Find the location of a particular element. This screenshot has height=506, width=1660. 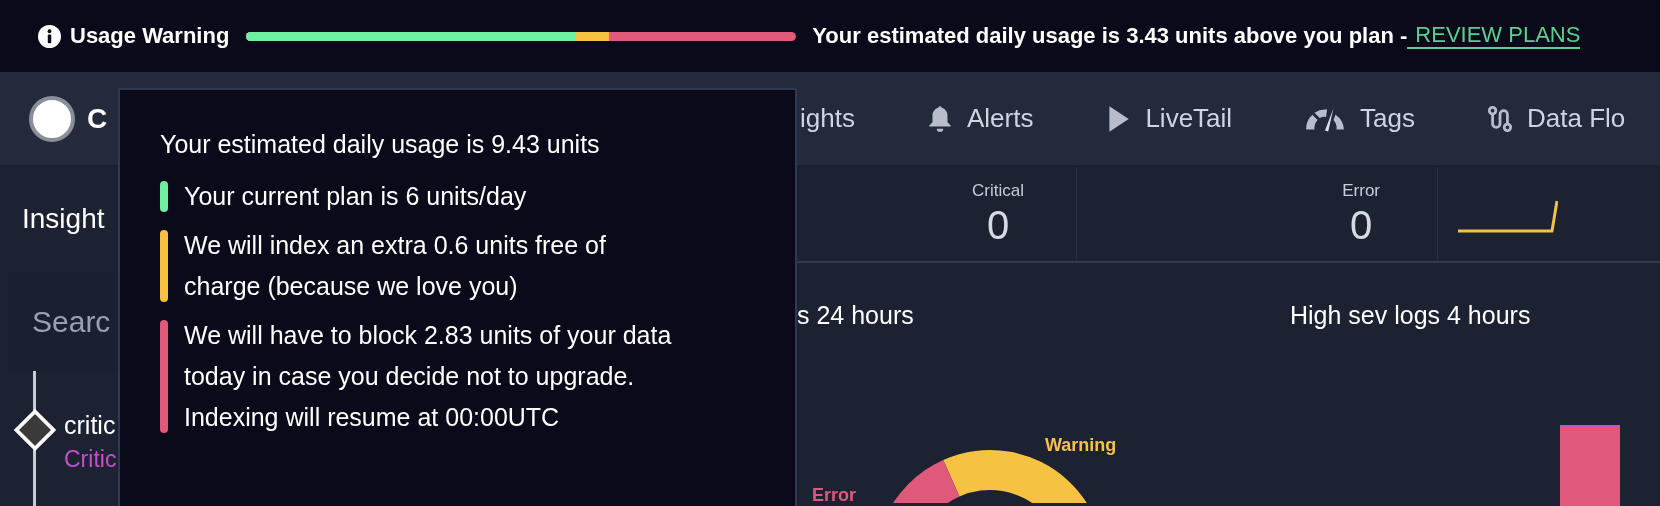

tooltip-text: Your current plan is 6 units/day is located at coordinates (356, 196).